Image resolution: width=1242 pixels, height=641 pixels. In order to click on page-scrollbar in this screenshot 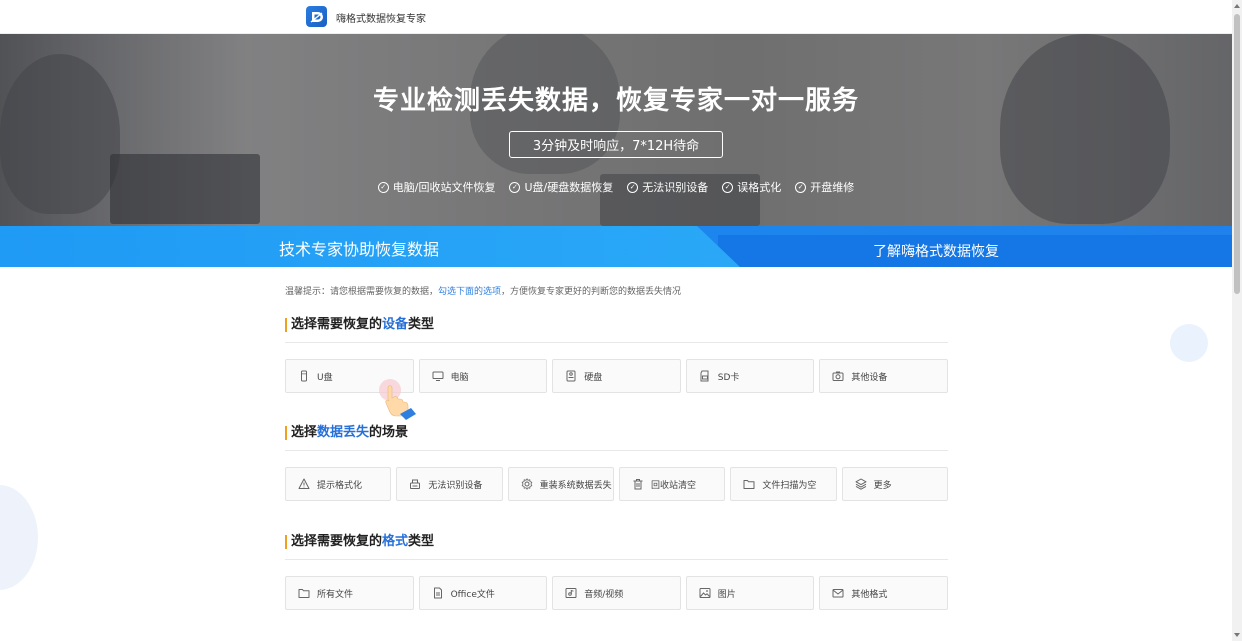, I will do `click(1237, 320)`.